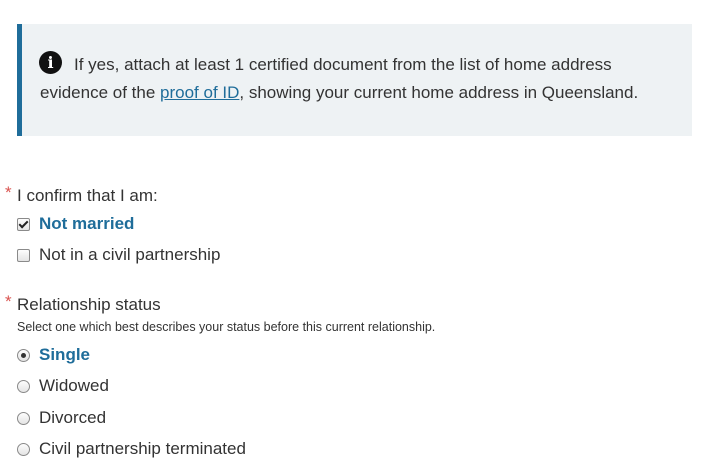 This screenshot has width=709, height=465. I want to click on radio-divorced: Divorced, so click(61, 418).